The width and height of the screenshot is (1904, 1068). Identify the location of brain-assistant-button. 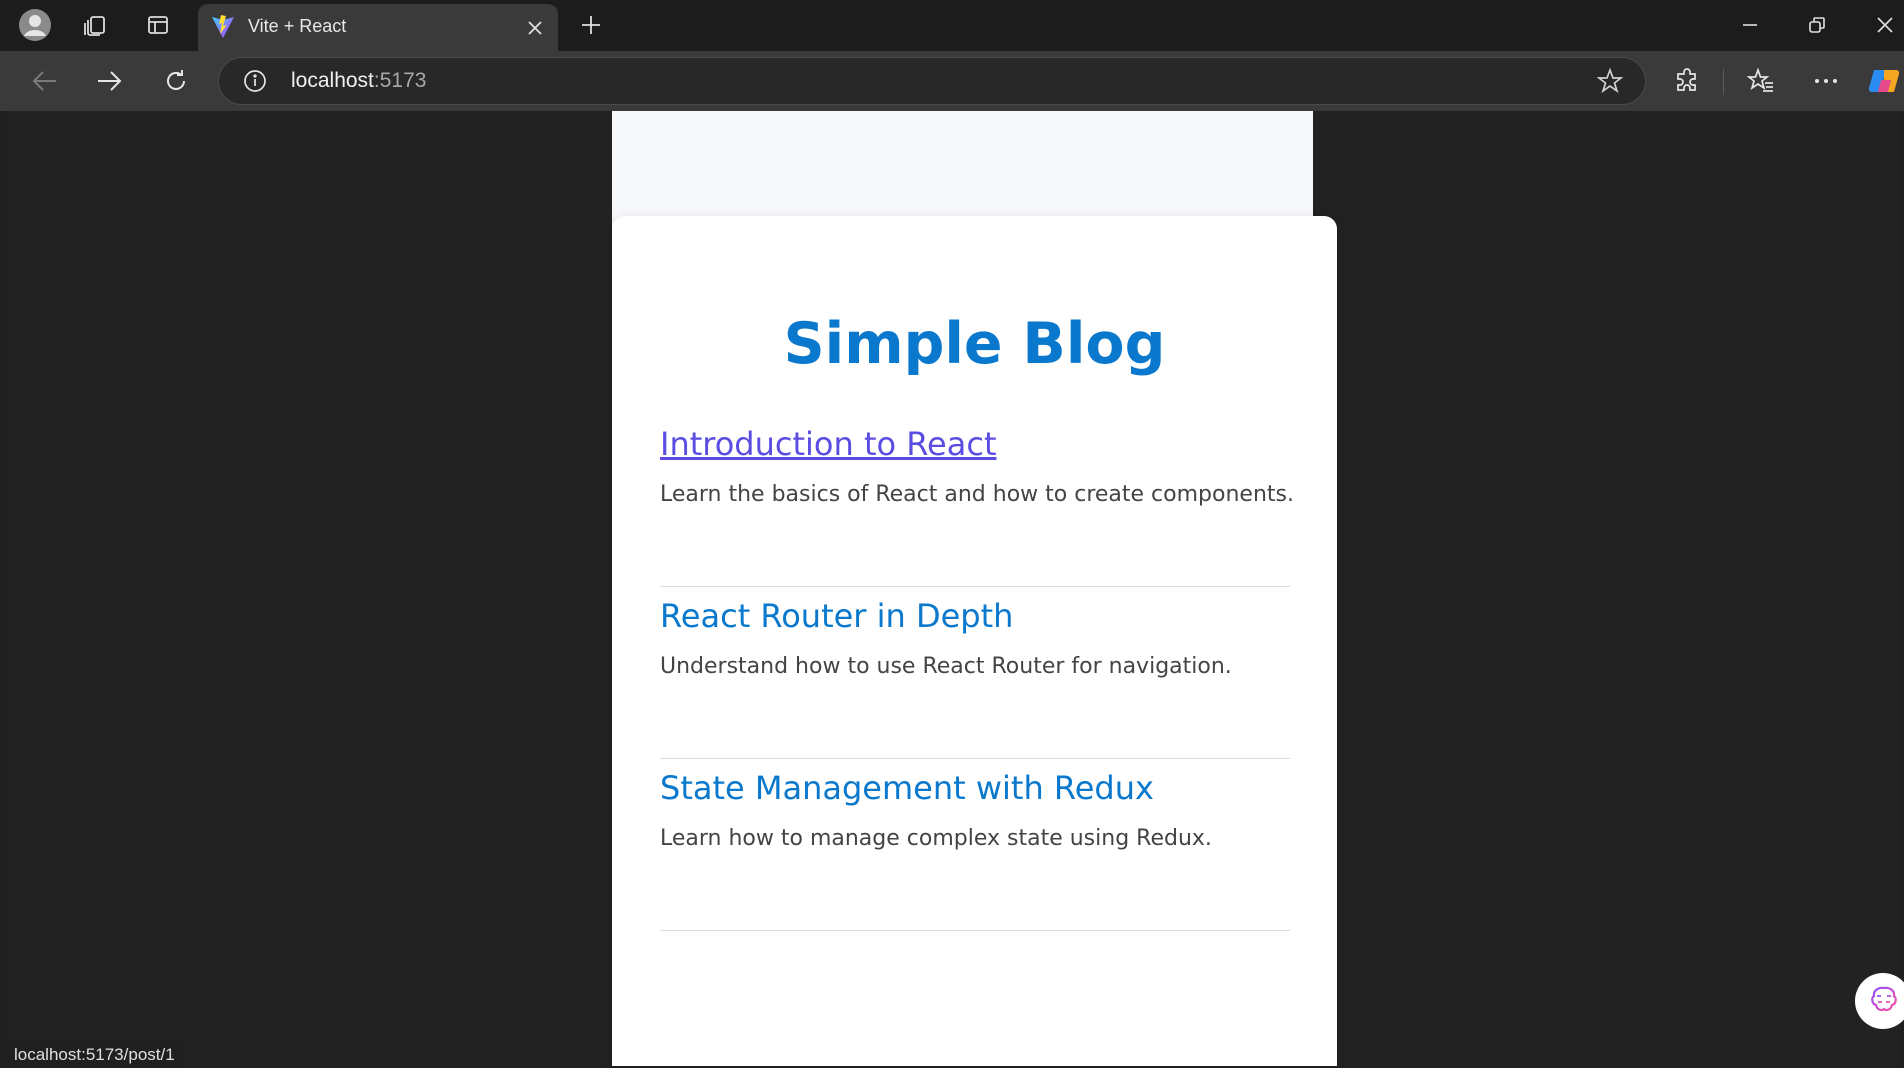
(1879, 1001).